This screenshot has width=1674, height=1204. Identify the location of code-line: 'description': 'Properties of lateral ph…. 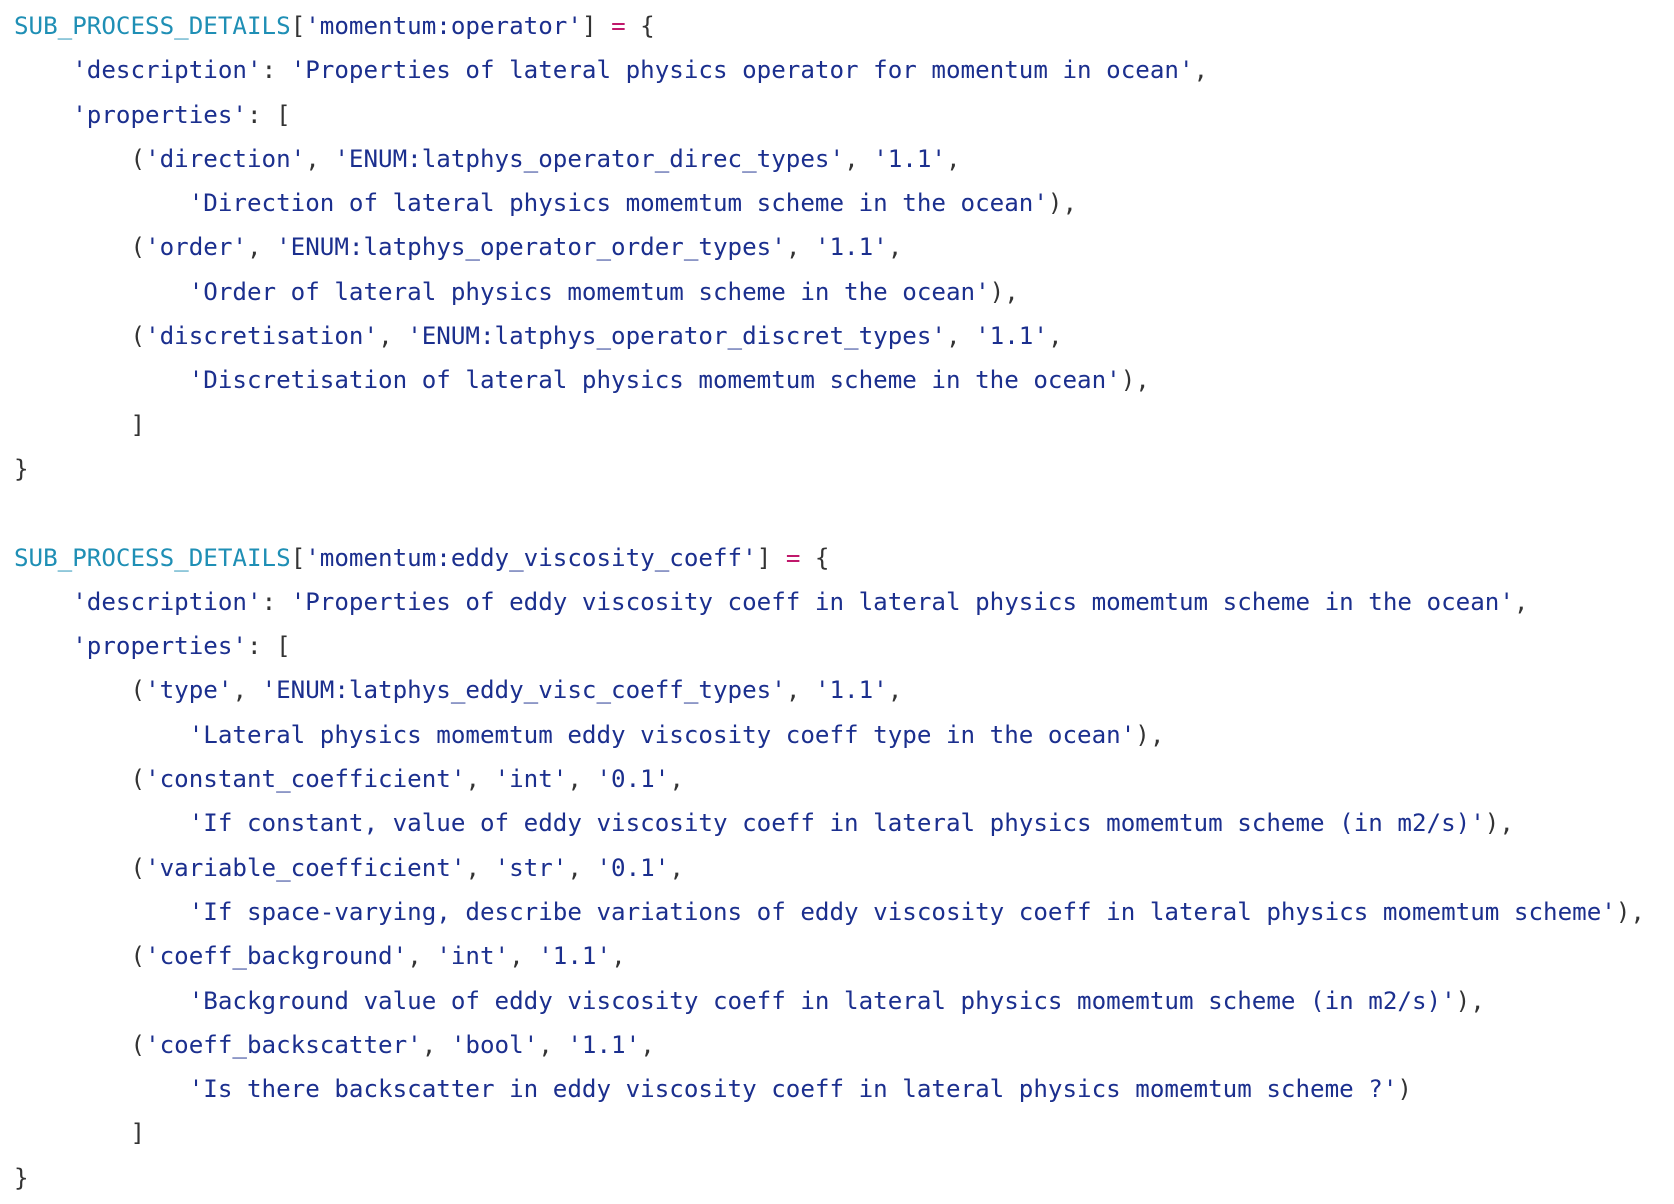
(839, 70).